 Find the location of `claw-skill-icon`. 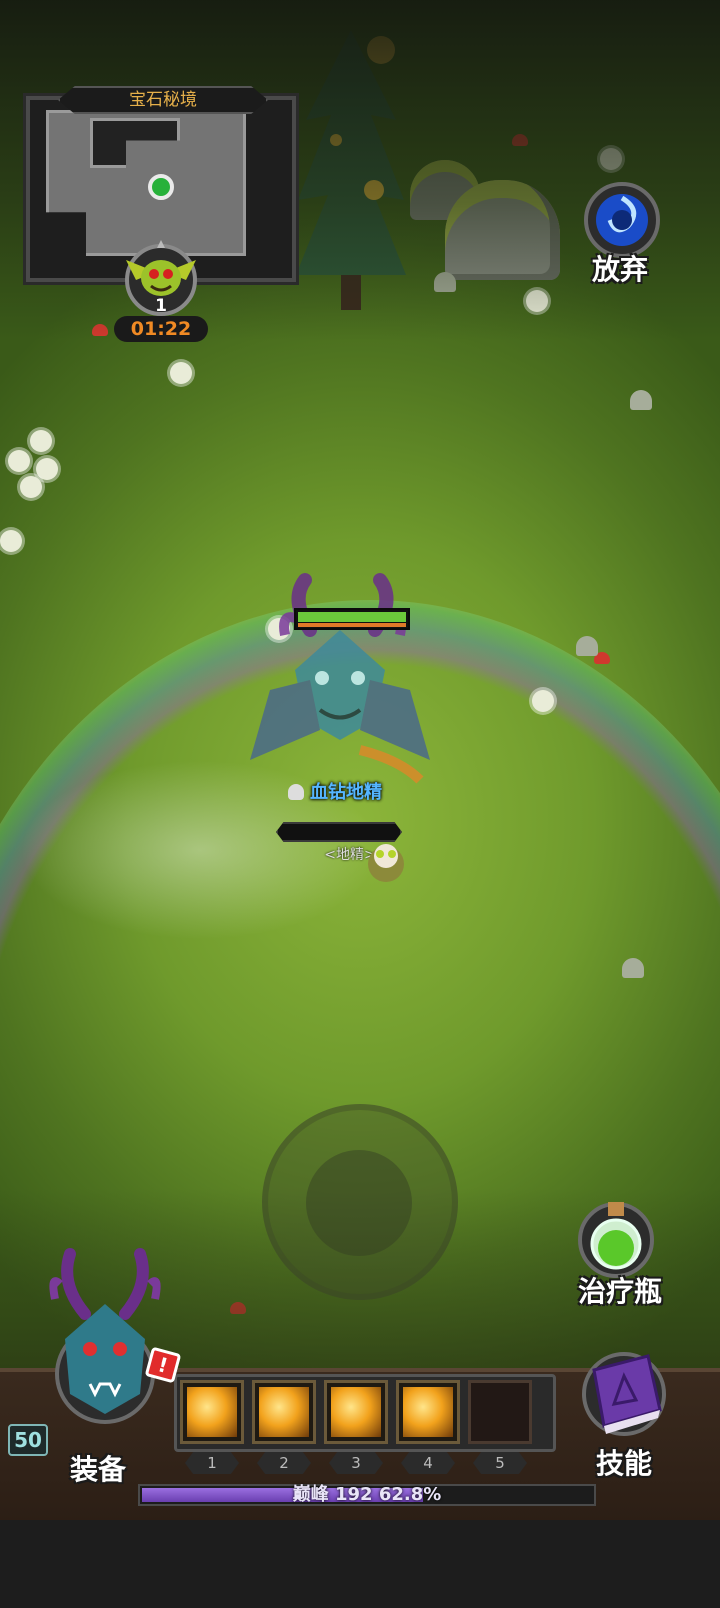

claw-skill-icon is located at coordinates (356, 1412).